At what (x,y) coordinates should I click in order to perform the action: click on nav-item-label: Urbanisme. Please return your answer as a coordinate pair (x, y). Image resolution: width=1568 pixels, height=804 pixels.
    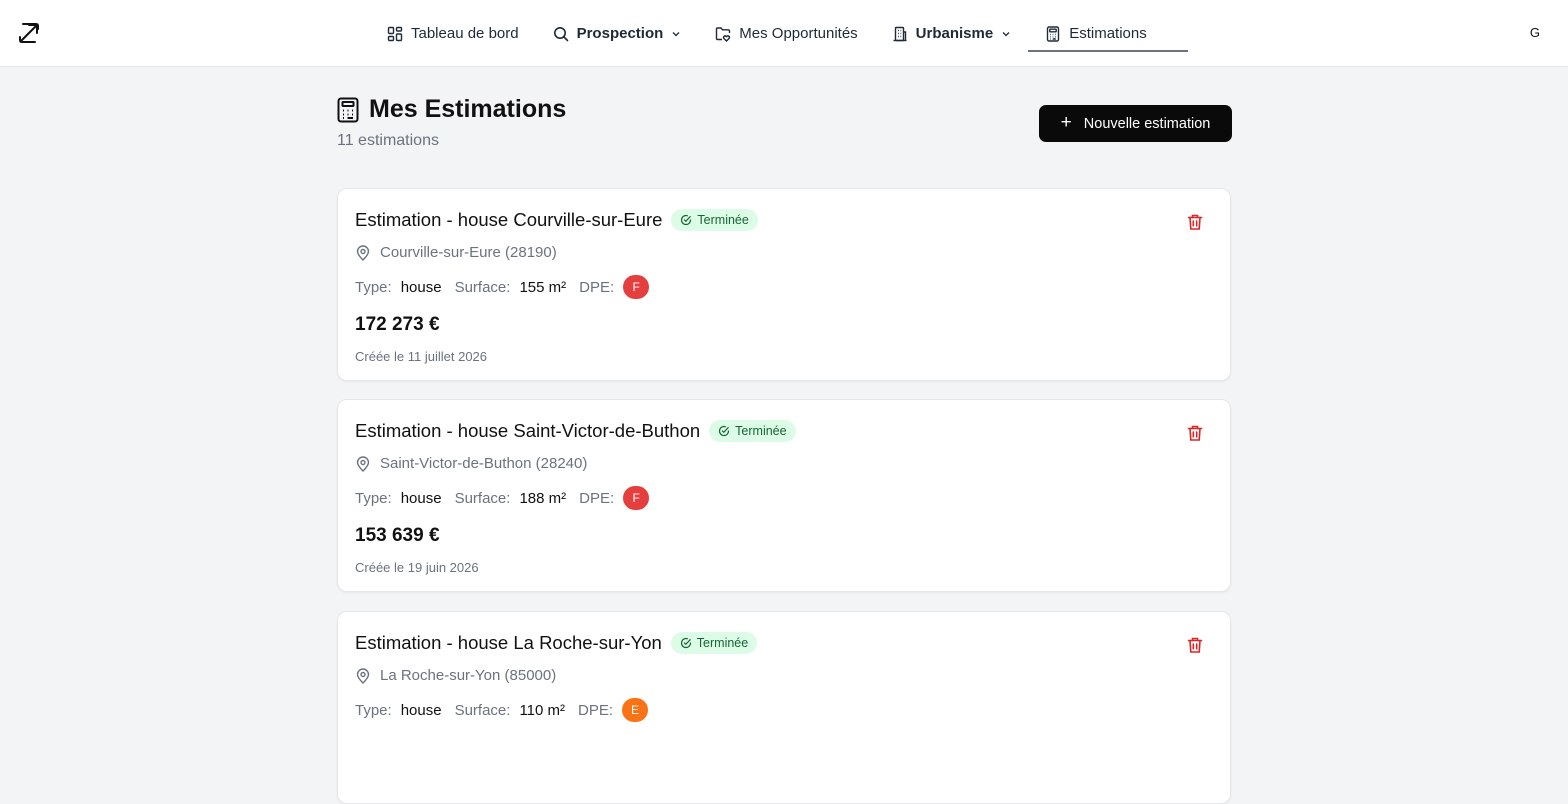
    Looking at the image, I should click on (954, 33).